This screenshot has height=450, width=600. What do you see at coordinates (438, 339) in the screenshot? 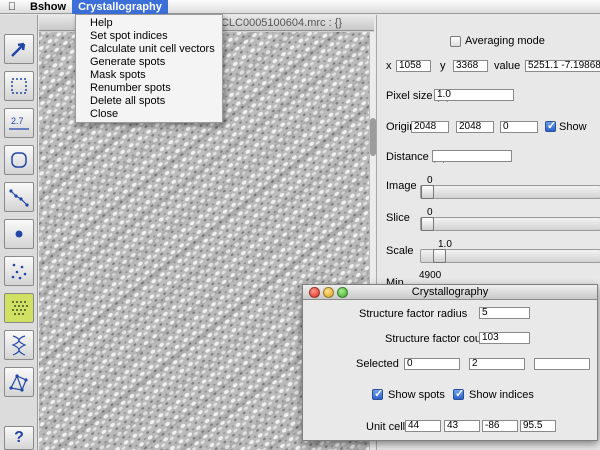
I see `sf-count-label: Structure factor count` at bounding box center [438, 339].